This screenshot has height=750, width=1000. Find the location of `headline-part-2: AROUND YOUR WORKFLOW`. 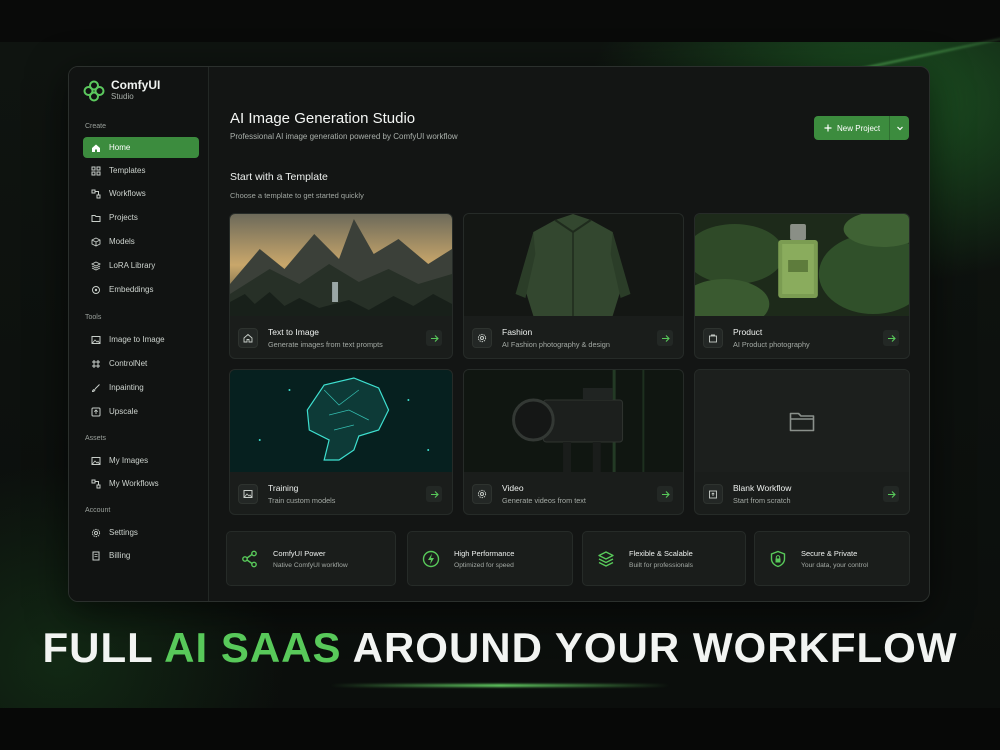

headline-part-2: AROUND YOUR WORKFLOW is located at coordinates (649, 647).